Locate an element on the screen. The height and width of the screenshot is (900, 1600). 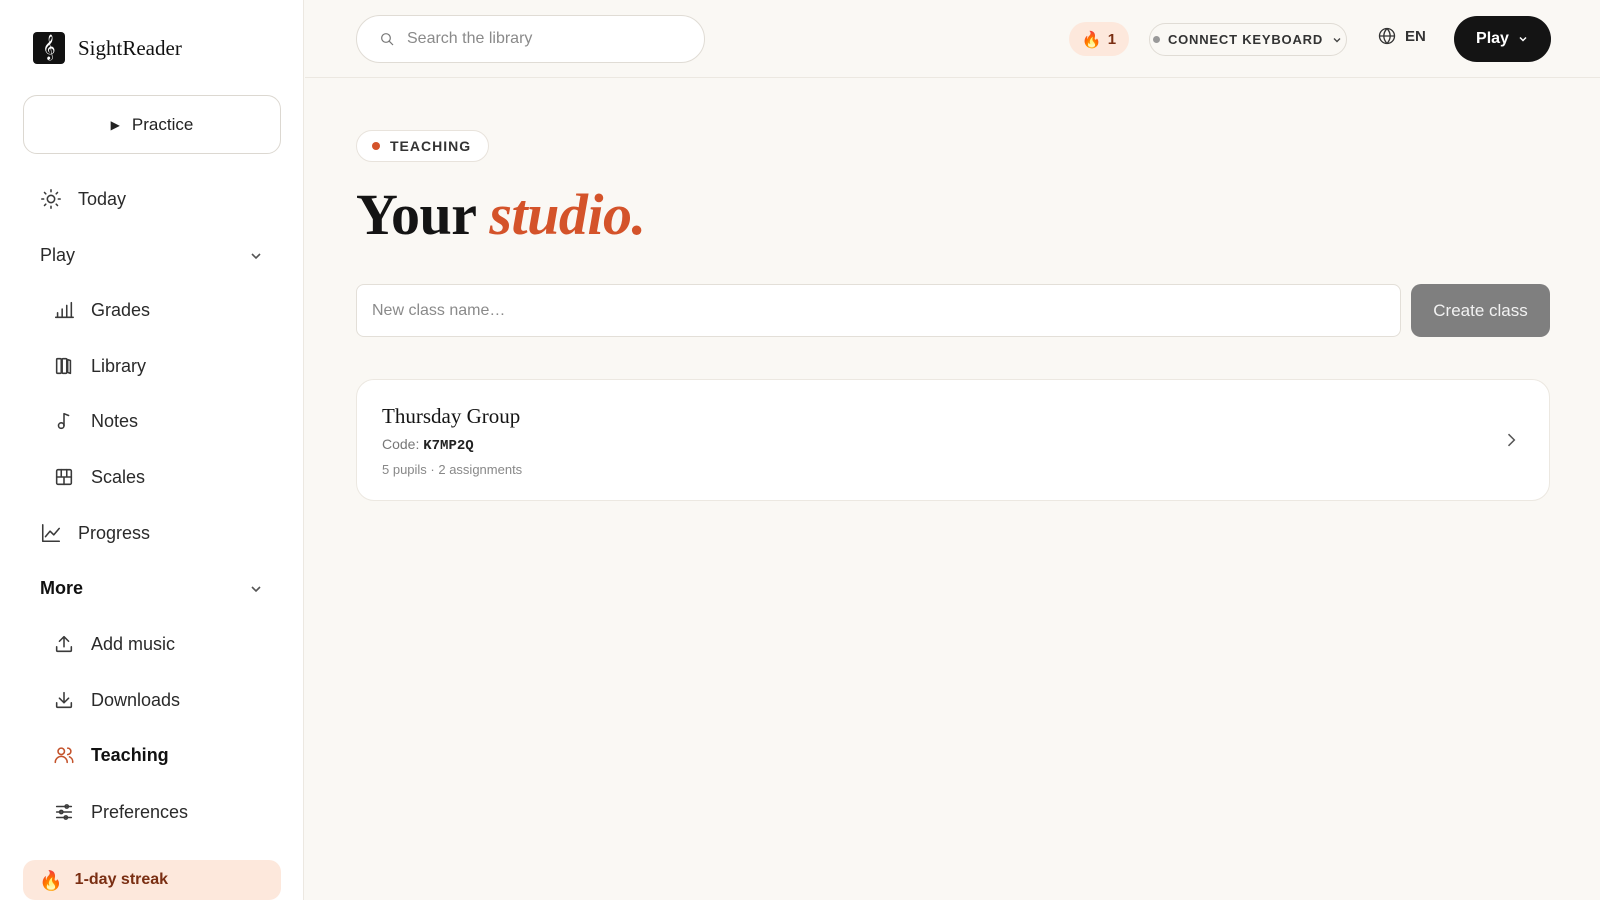
title-accent: studio. is located at coordinates (567, 214).